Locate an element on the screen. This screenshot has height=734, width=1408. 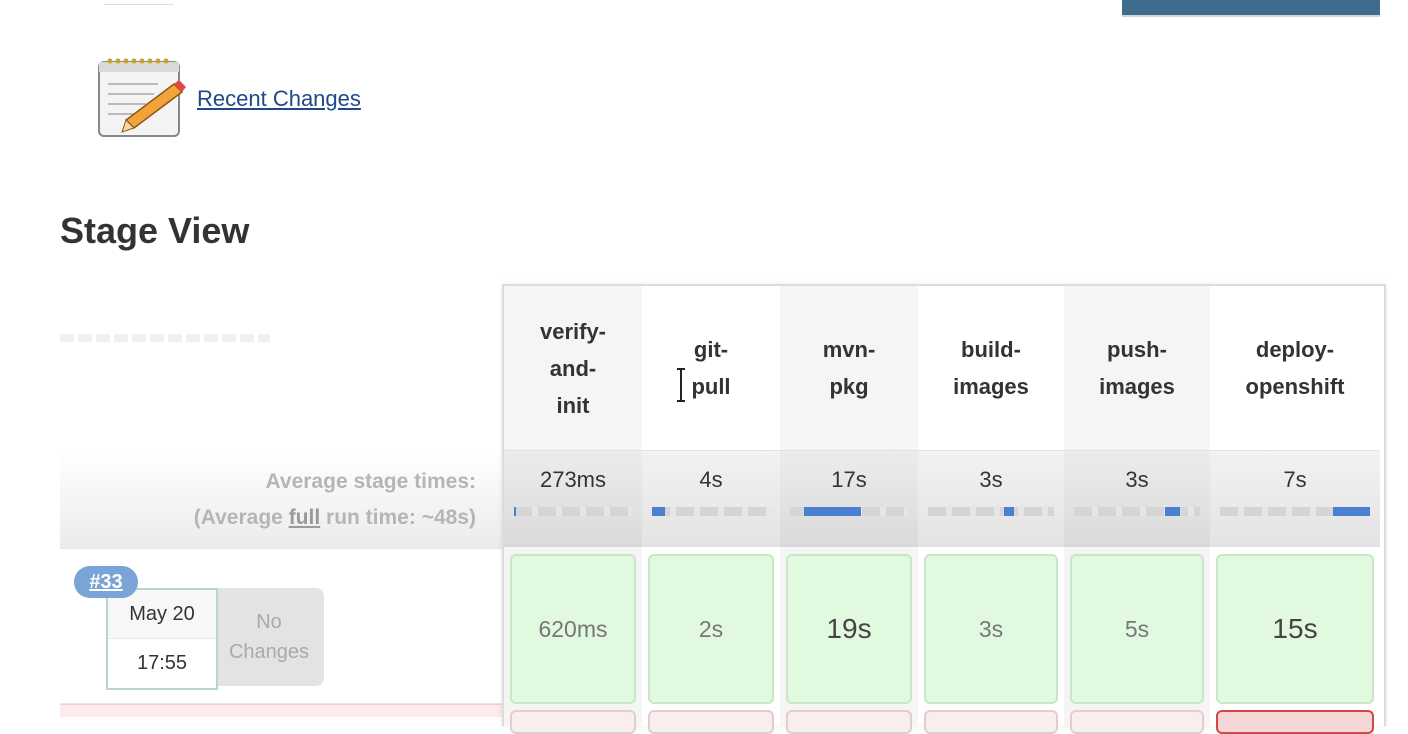
stage-average-cell: 4s is located at coordinates (711, 498).